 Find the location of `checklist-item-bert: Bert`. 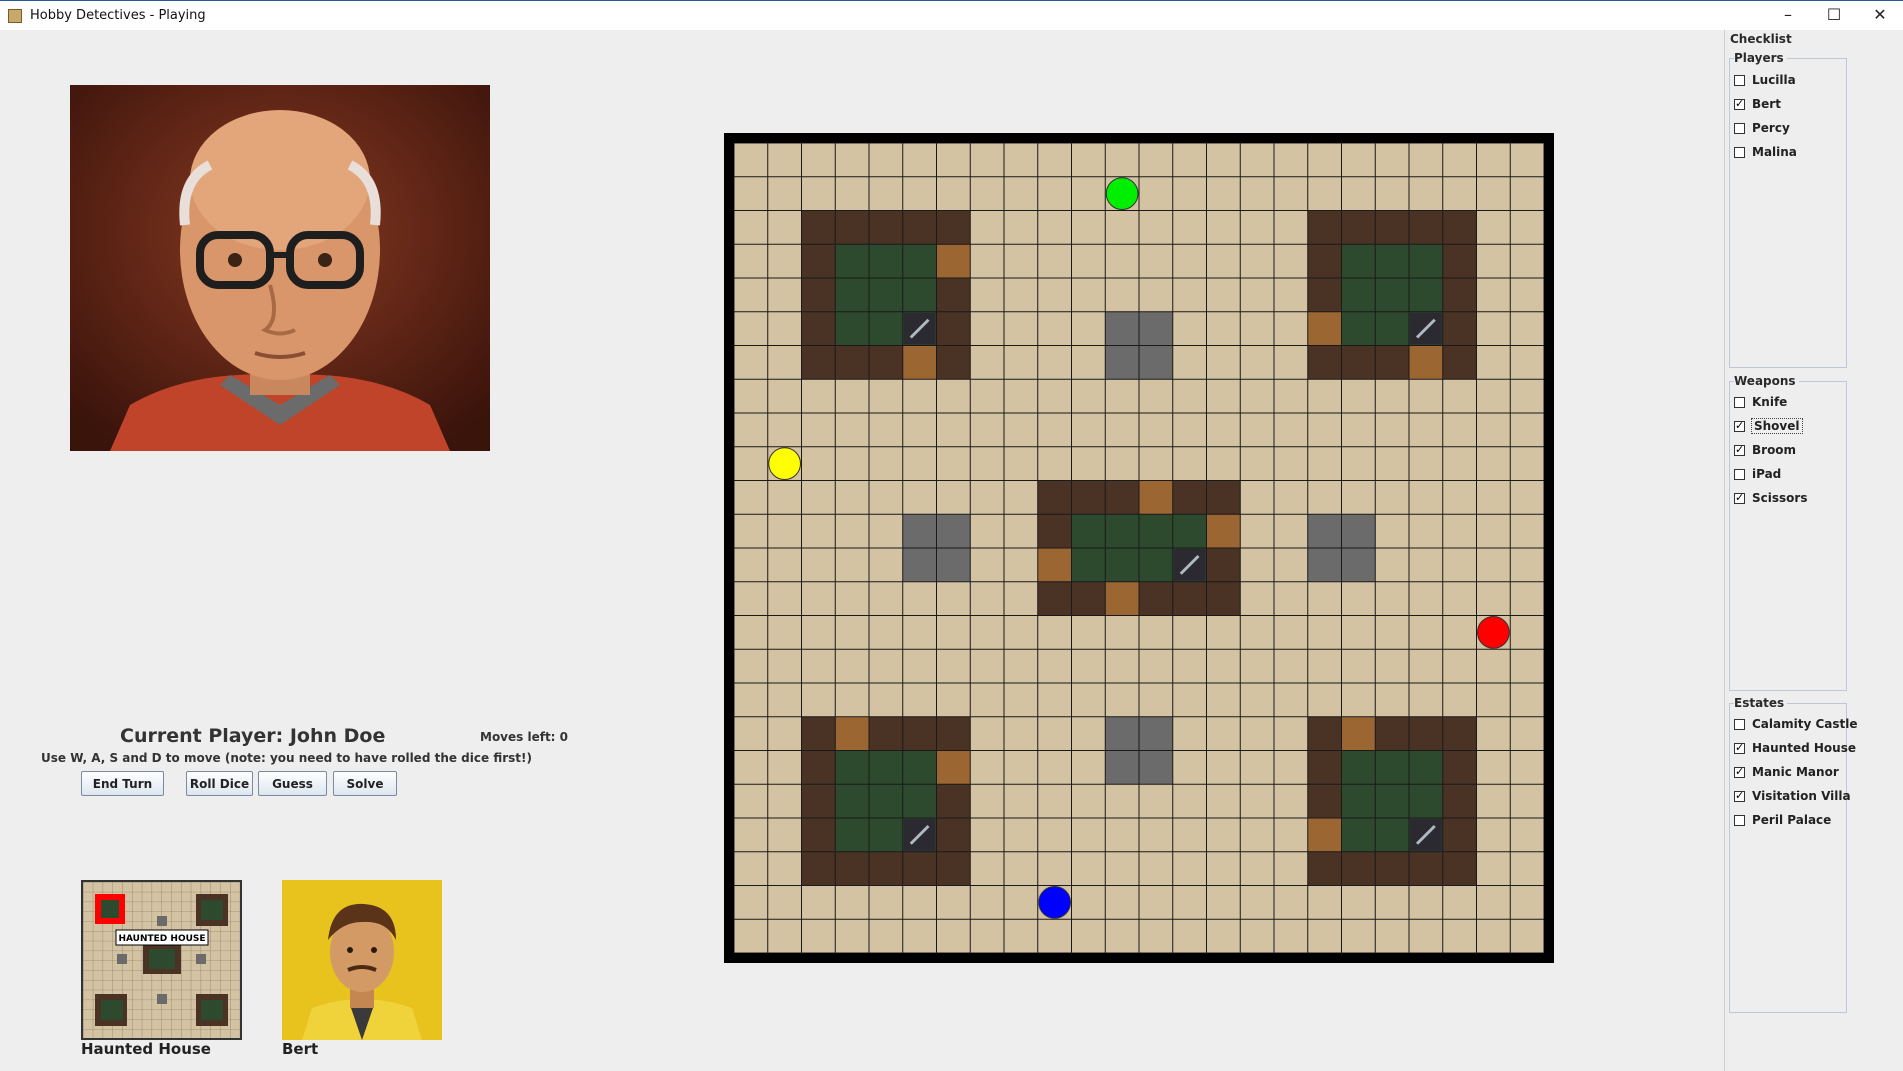

checklist-item-bert: Bert is located at coordinates (1757, 104).